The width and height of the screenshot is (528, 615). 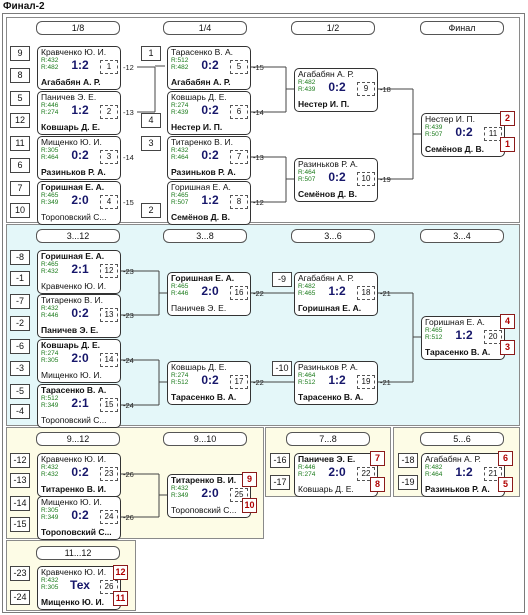 What do you see at coordinates (71, 127) in the screenshot?
I see `player-2-name: Ковшарь Д. Е.` at bounding box center [71, 127].